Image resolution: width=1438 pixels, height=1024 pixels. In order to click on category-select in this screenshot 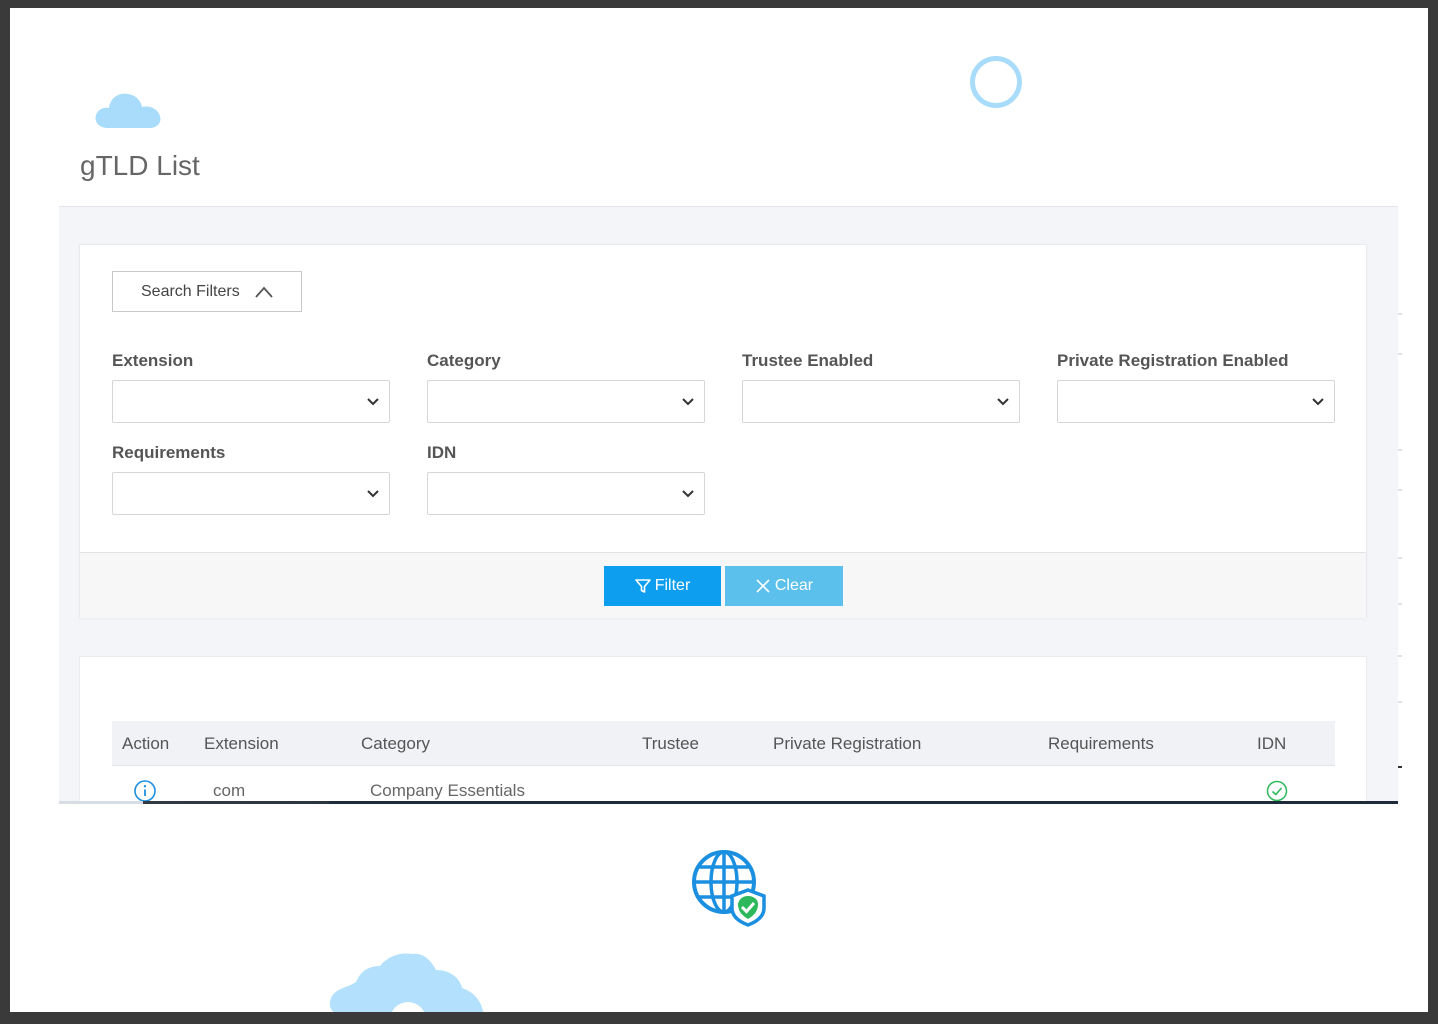, I will do `click(566, 401)`.